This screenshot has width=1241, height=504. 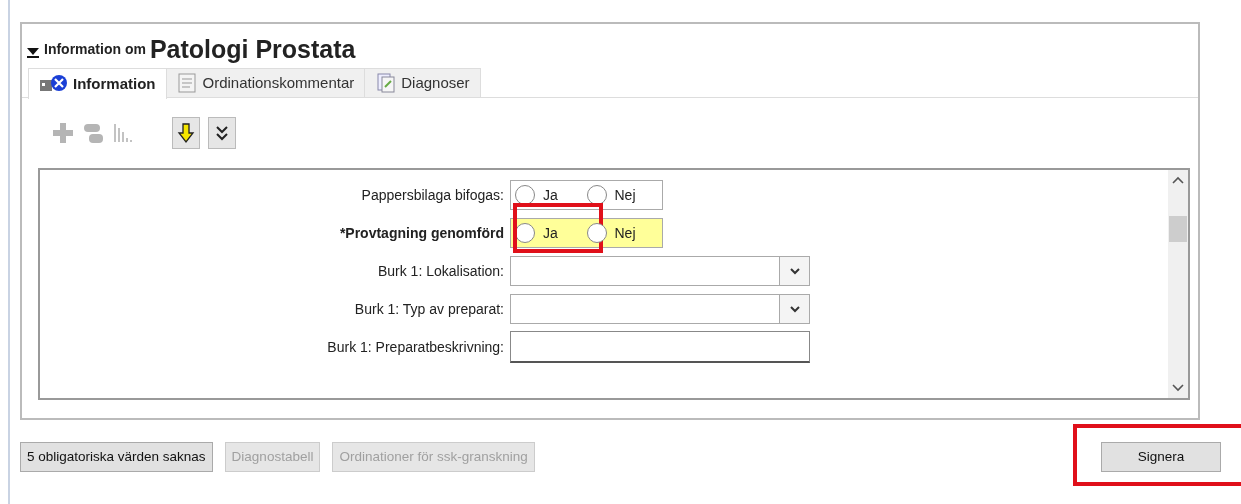 What do you see at coordinates (33, 52) in the screenshot?
I see `collapse-triangle-icon` at bounding box center [33, 52].